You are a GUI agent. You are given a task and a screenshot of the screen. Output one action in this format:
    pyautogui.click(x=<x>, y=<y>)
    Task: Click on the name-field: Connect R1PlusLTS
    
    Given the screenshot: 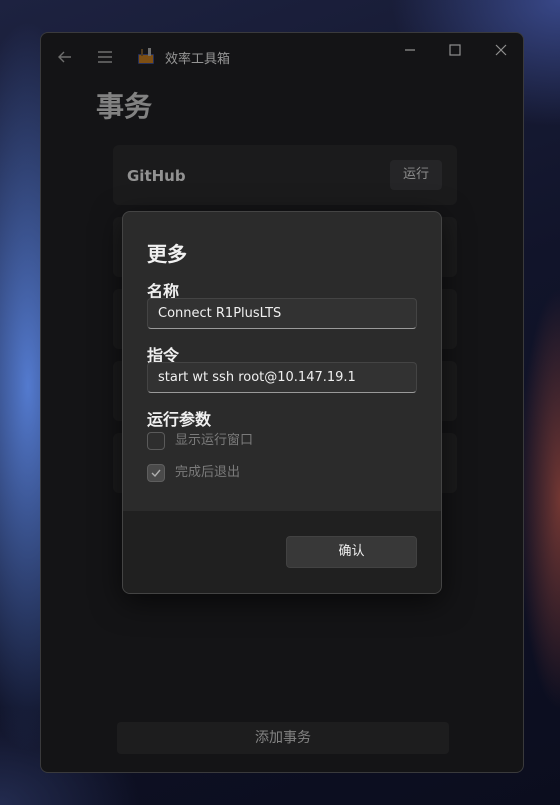 What is the action you would take?
    pyautogui.click(x=282, y=313)
    